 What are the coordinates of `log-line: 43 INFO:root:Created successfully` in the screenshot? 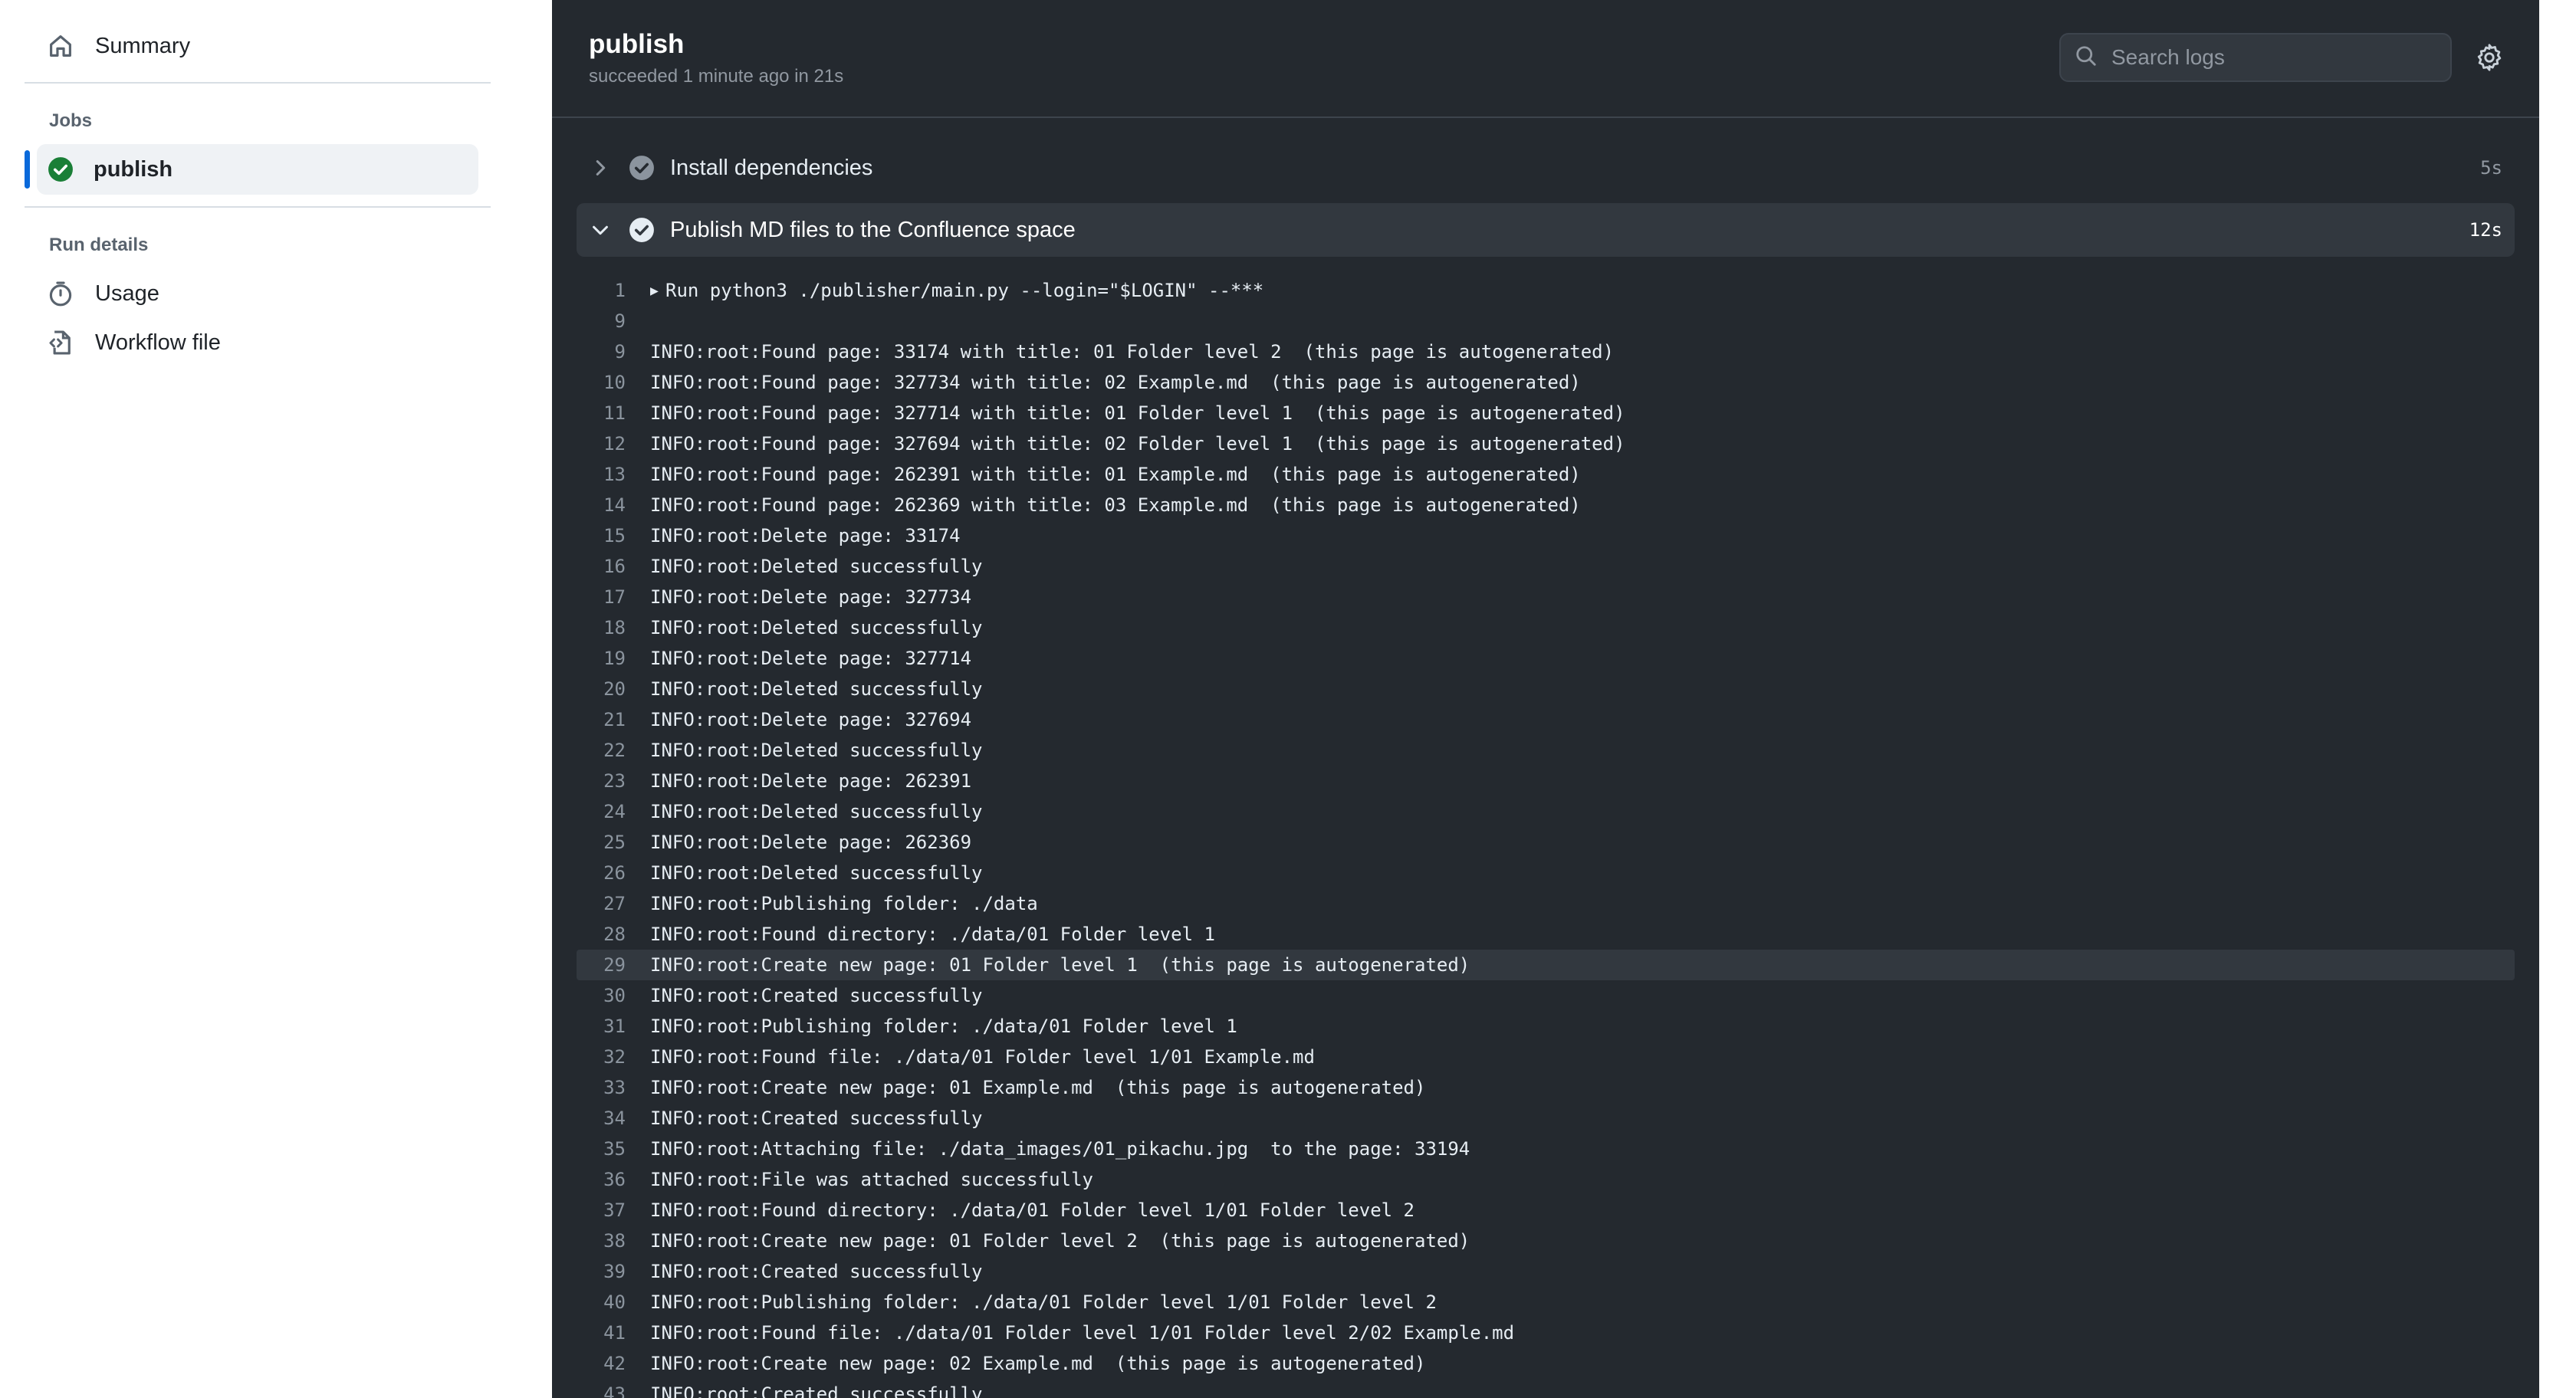 It's located at (1546, 1388).